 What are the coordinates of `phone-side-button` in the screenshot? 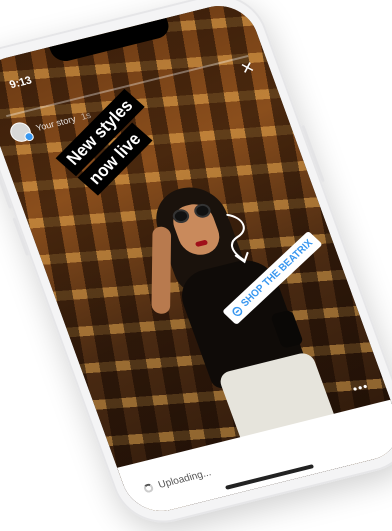 It's located at (21, 236).